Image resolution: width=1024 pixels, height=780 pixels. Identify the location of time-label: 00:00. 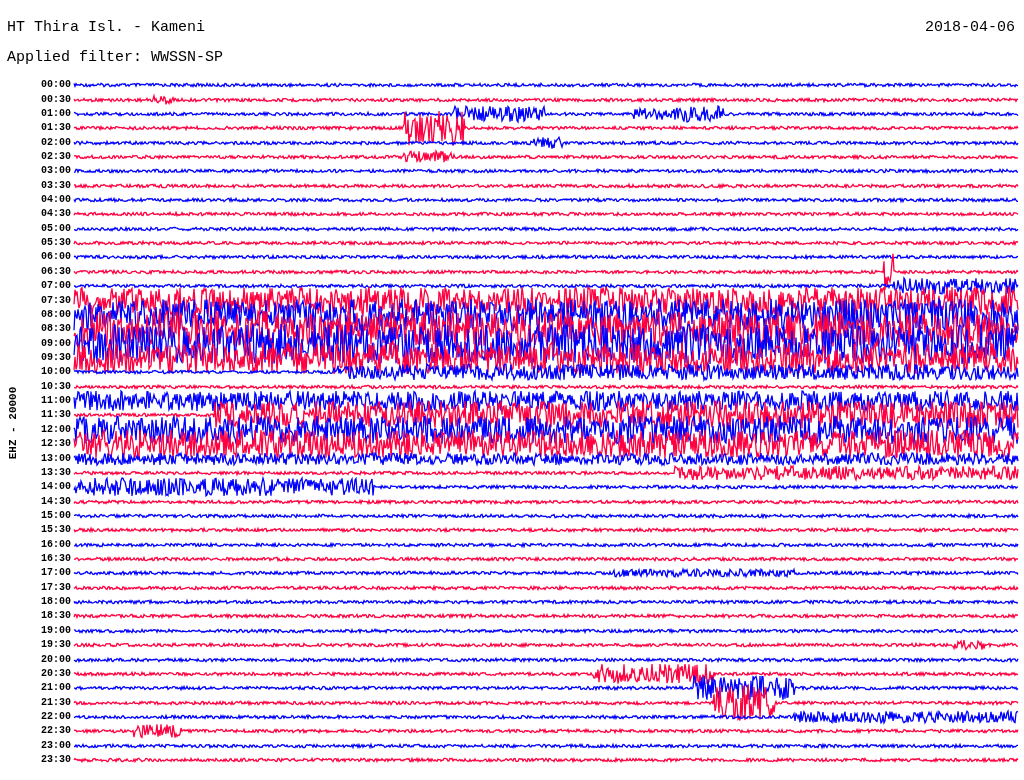
(56, 85).